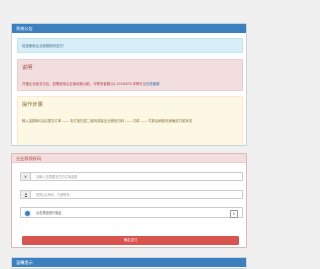  Describe the element at coordinates (153, 84) in the screenshot. I see `support-link: 在线客服` at that location.